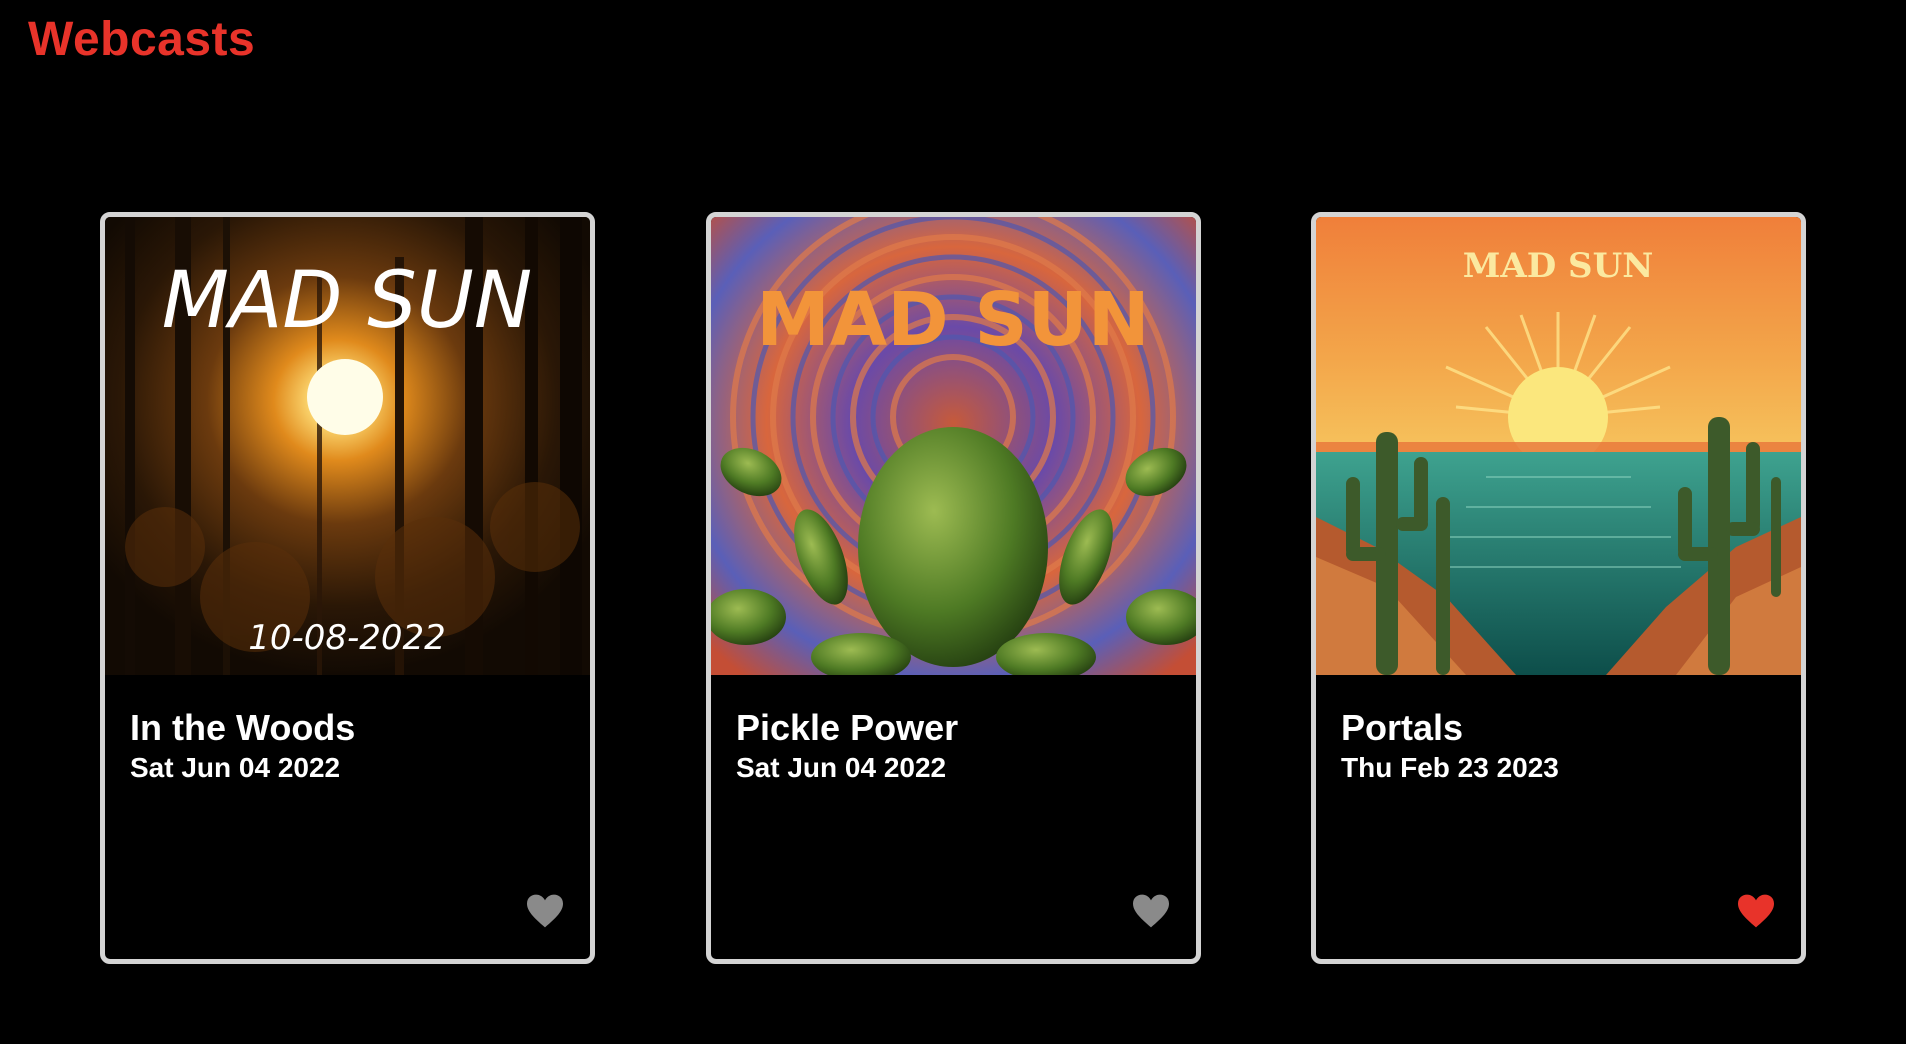 Image resolution: width=1906 pixels, height=1044 pixels. What do you see at coordinates (847, 727) in the screenshot?
I see `webcast-title: Pickle Power` at bounding box center [847, 727].